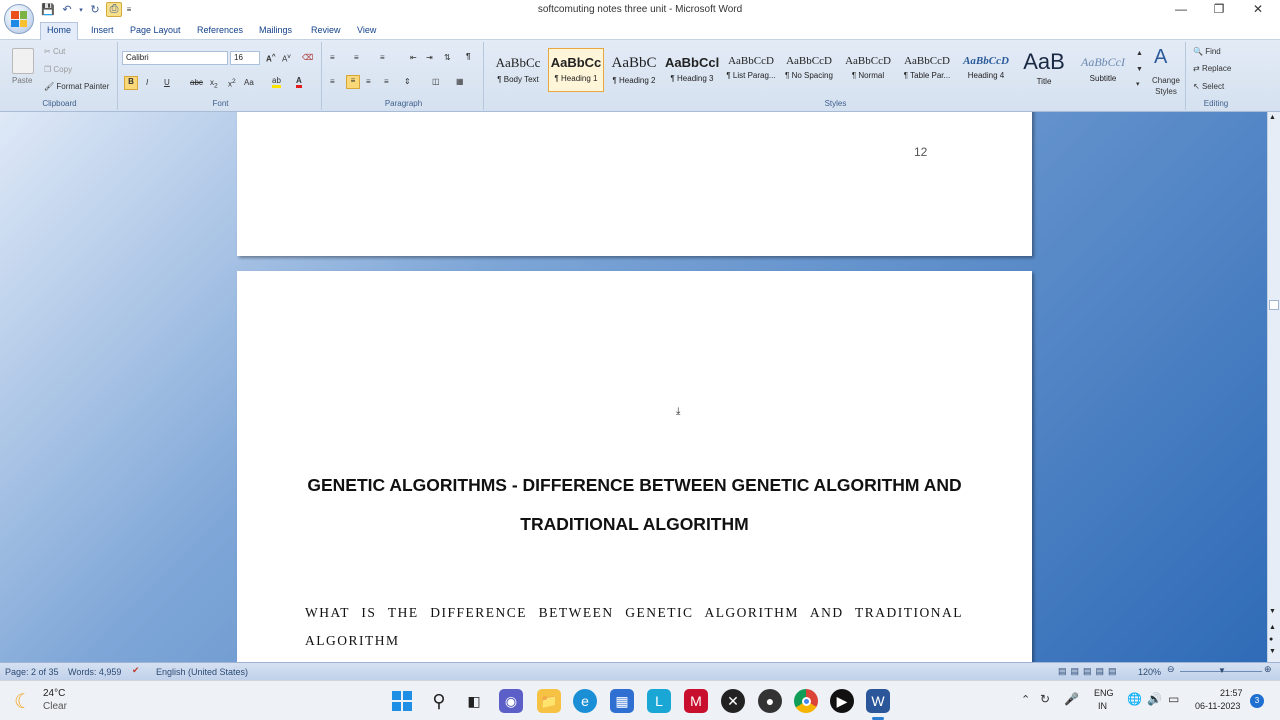 The height and width of the screenshot is (720, 1280). I want to click on align-right-icon: ≡, so click(368, 81).